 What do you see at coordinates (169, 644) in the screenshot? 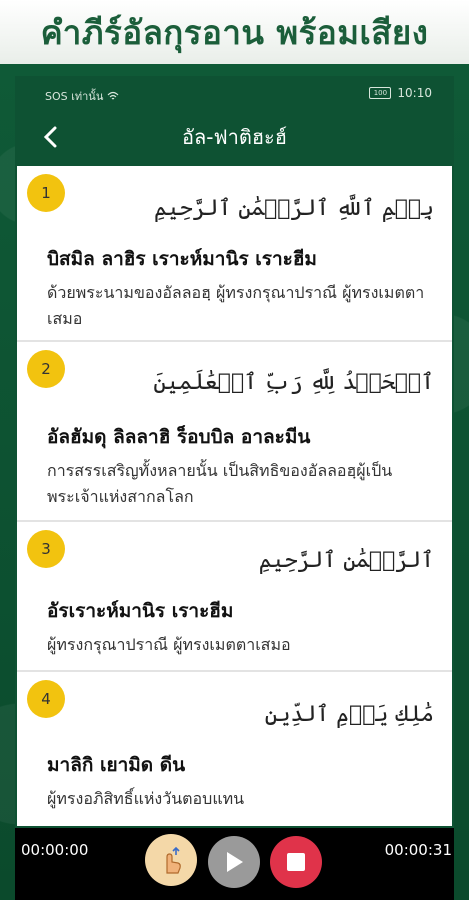
I see `verse-translation: ผู้ทรงกรุณาปราณี ผู้ทรงเมตตาเสมอ` at bounding box center [169, 644].